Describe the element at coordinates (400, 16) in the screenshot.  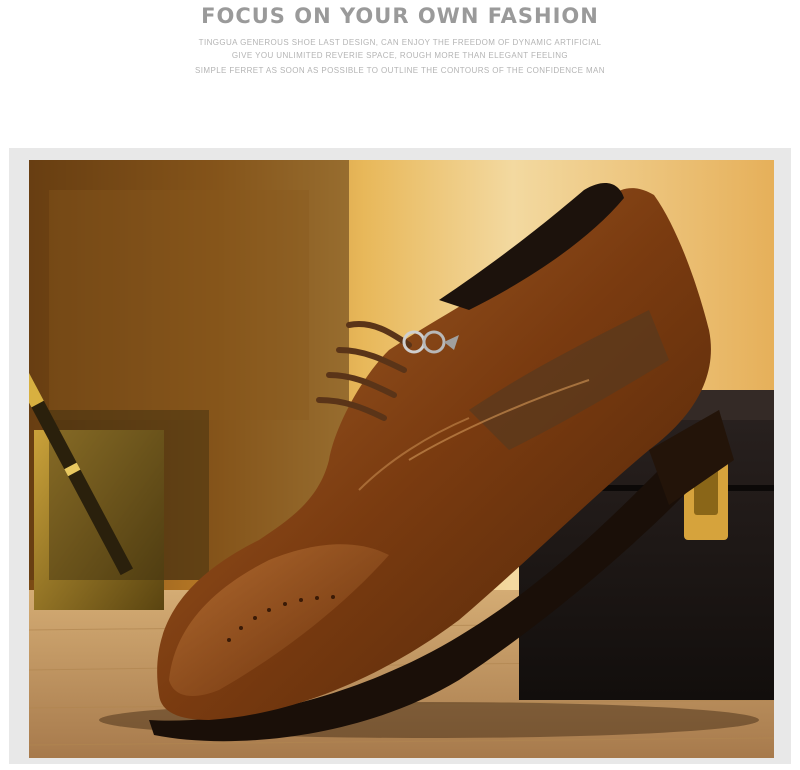
I see `page-title: FOCUS ON YOUR OWN FASHION` at that location.